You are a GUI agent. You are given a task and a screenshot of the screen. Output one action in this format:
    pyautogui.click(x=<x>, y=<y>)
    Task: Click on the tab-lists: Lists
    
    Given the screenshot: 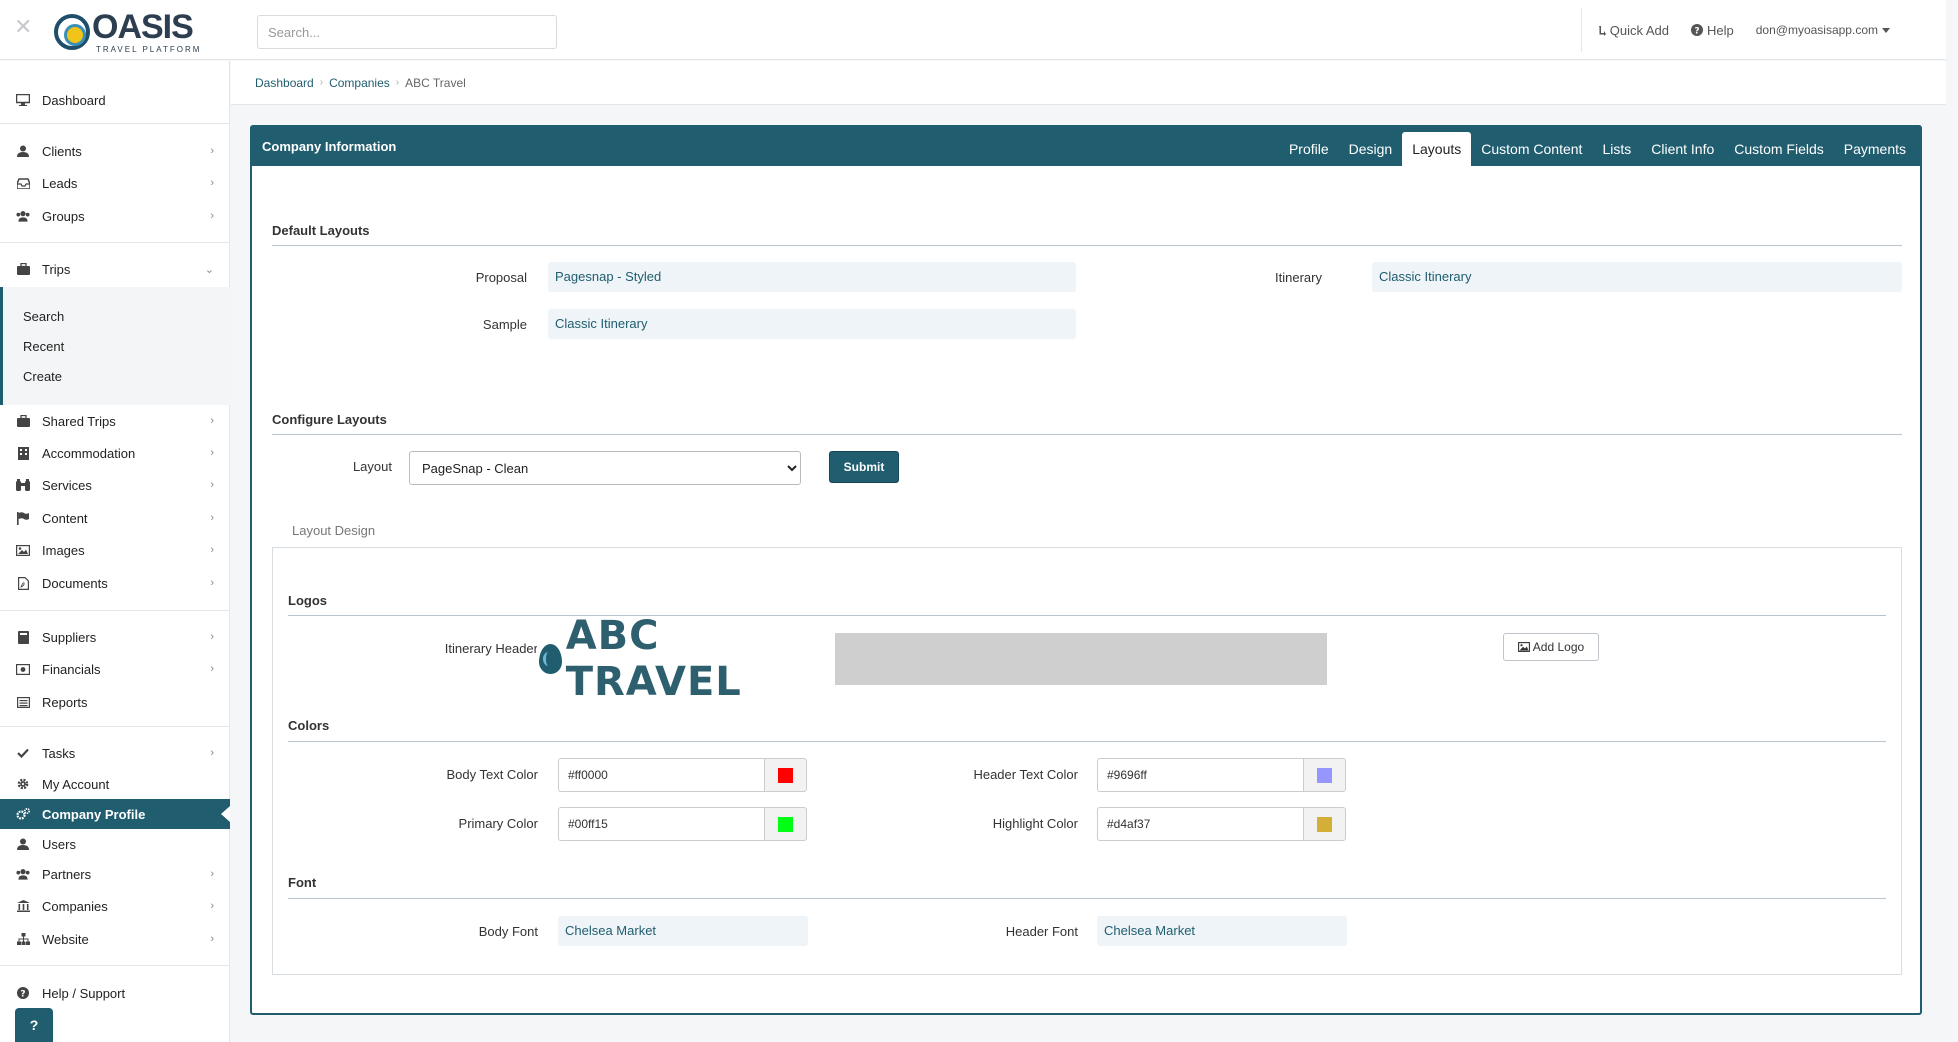 What is the action you would take?
    pyautogui.click(x=1616, y=149)
    